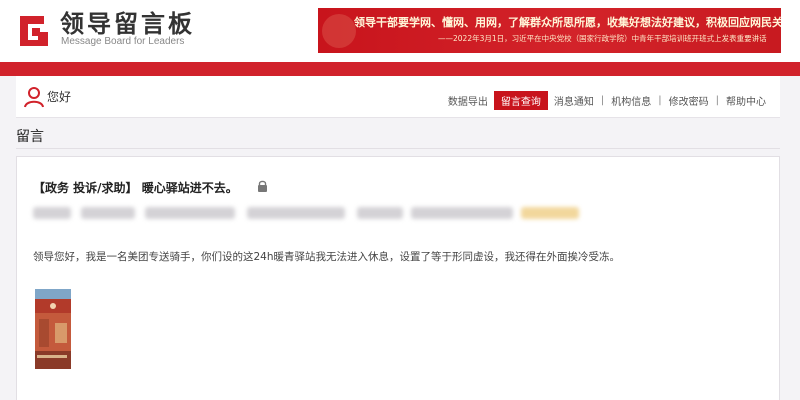 The image size is (800, 400). I want to click on nav-menu: 数据导出 留言查询 消息通知 | 机构信息 | 修改密码 | 帮助中心, so click(607, 100).